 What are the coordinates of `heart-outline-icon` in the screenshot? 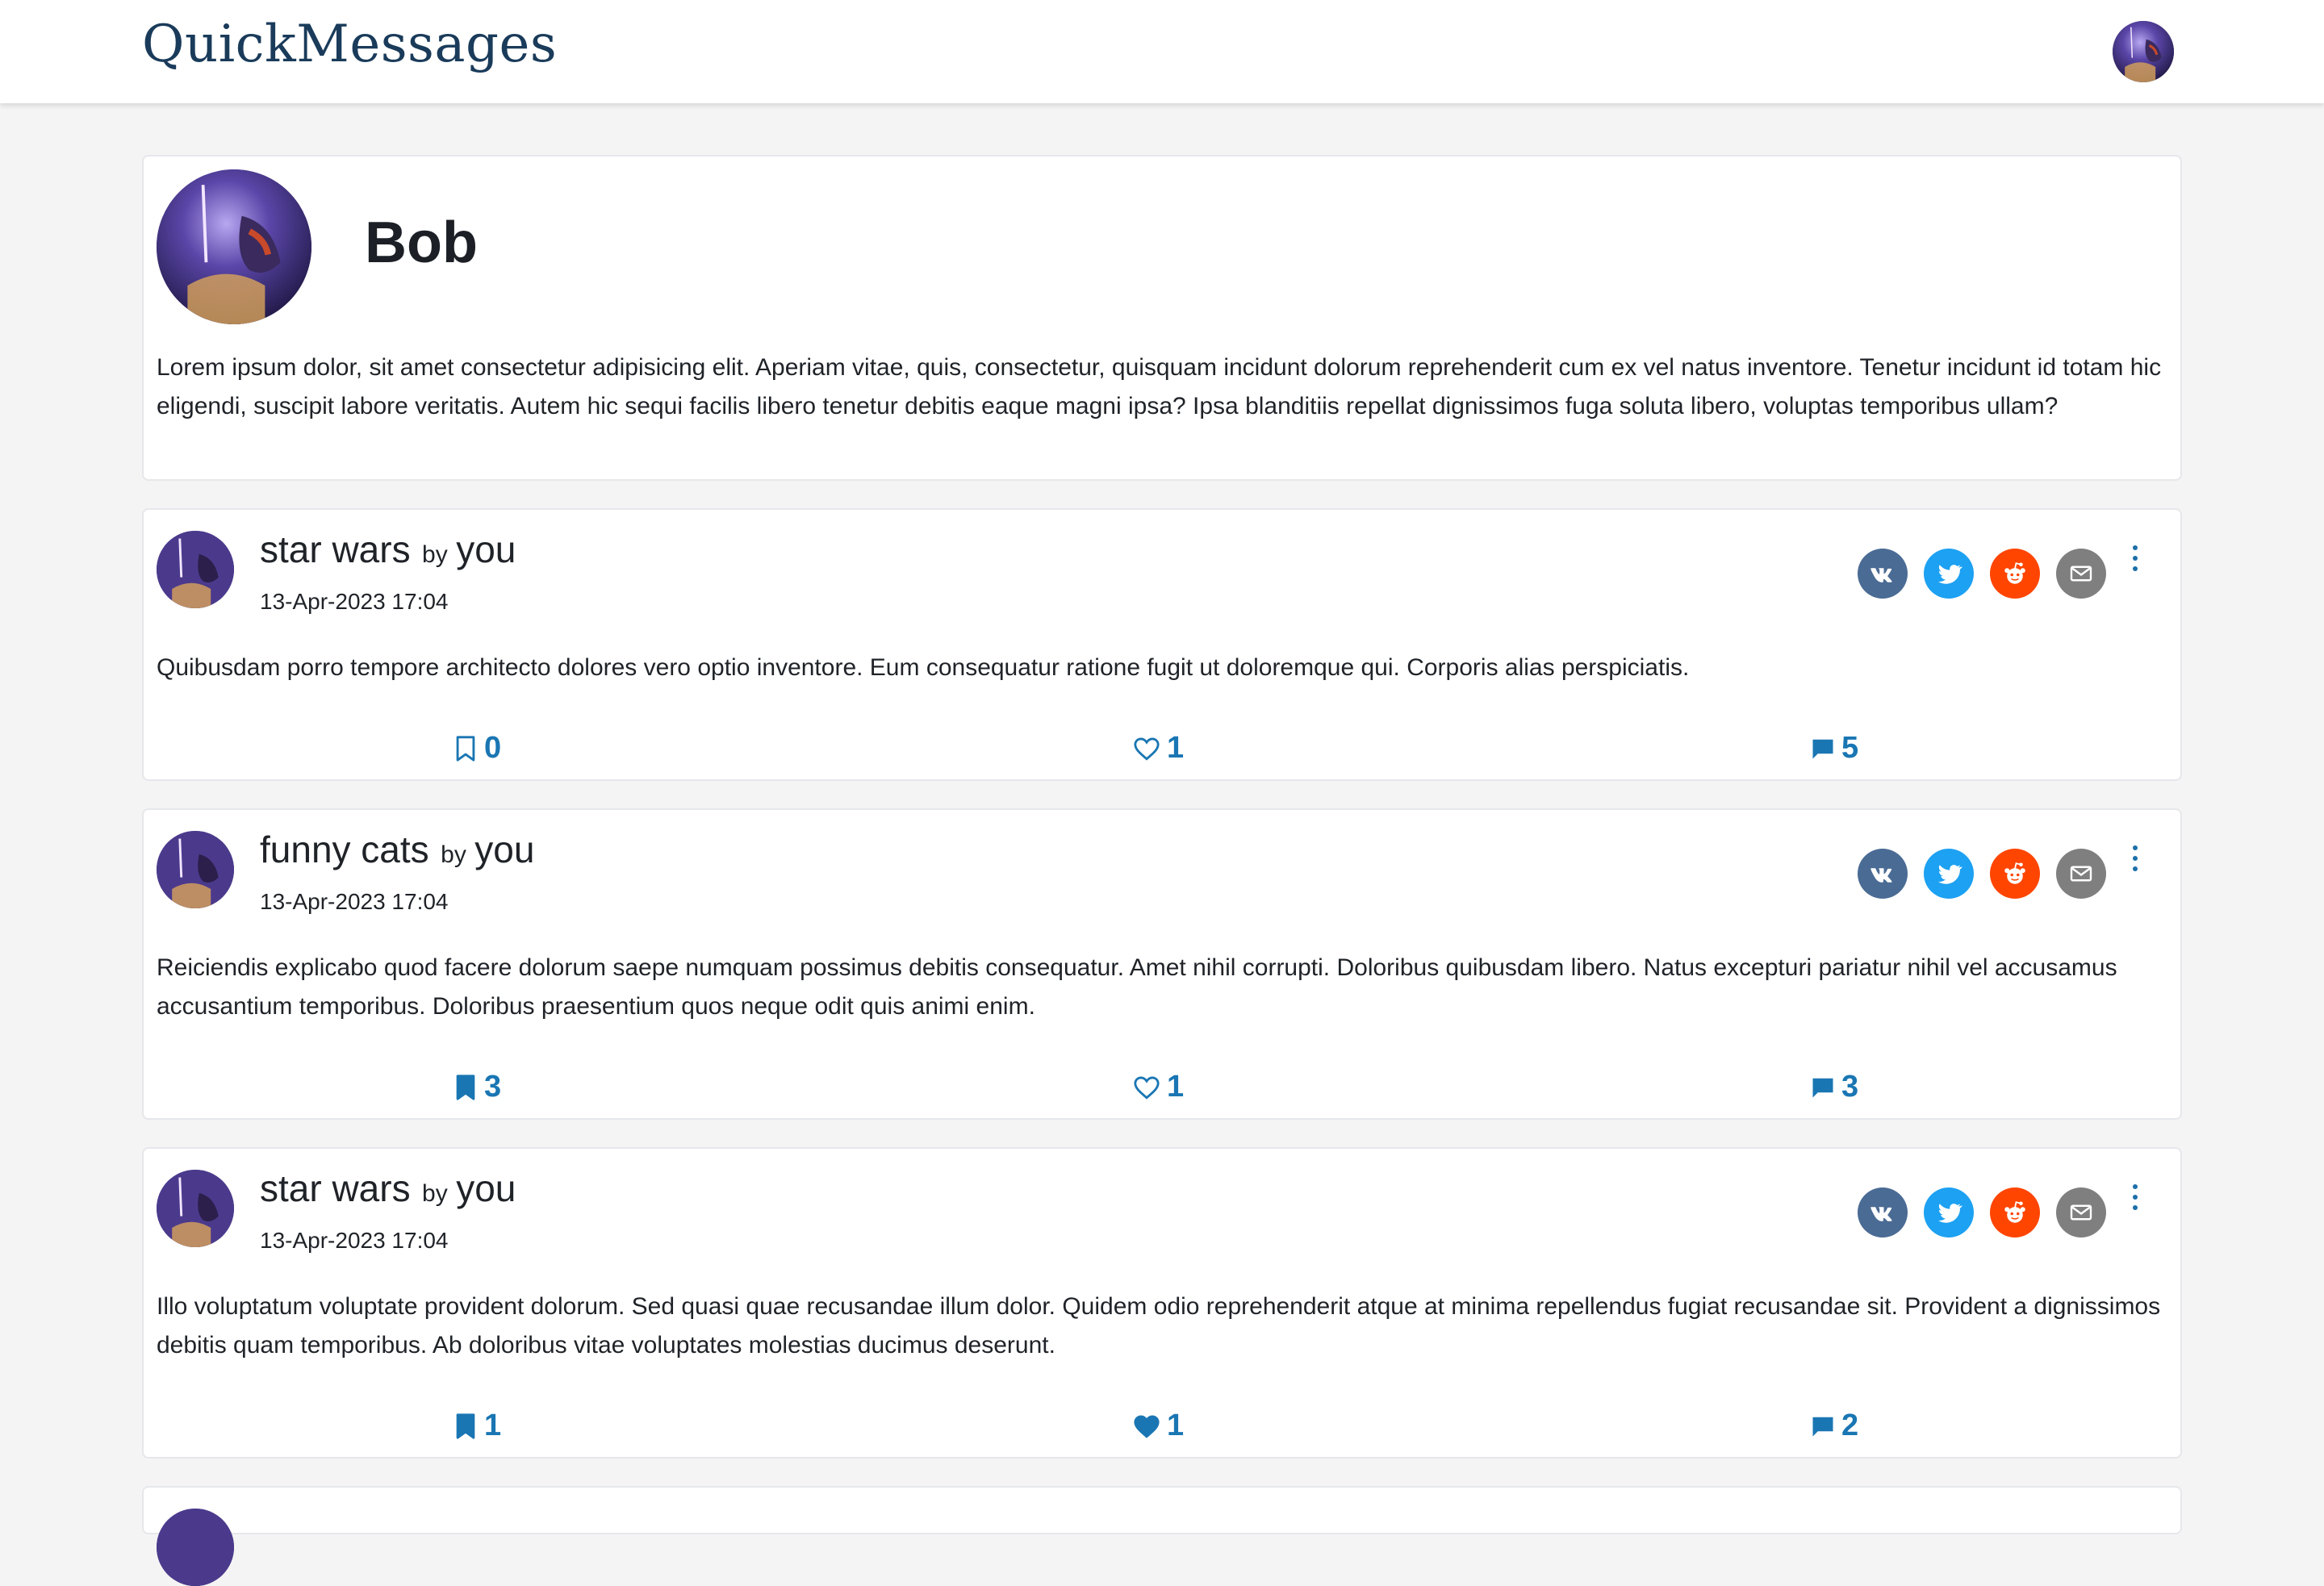 It's located at (1147, 1088).